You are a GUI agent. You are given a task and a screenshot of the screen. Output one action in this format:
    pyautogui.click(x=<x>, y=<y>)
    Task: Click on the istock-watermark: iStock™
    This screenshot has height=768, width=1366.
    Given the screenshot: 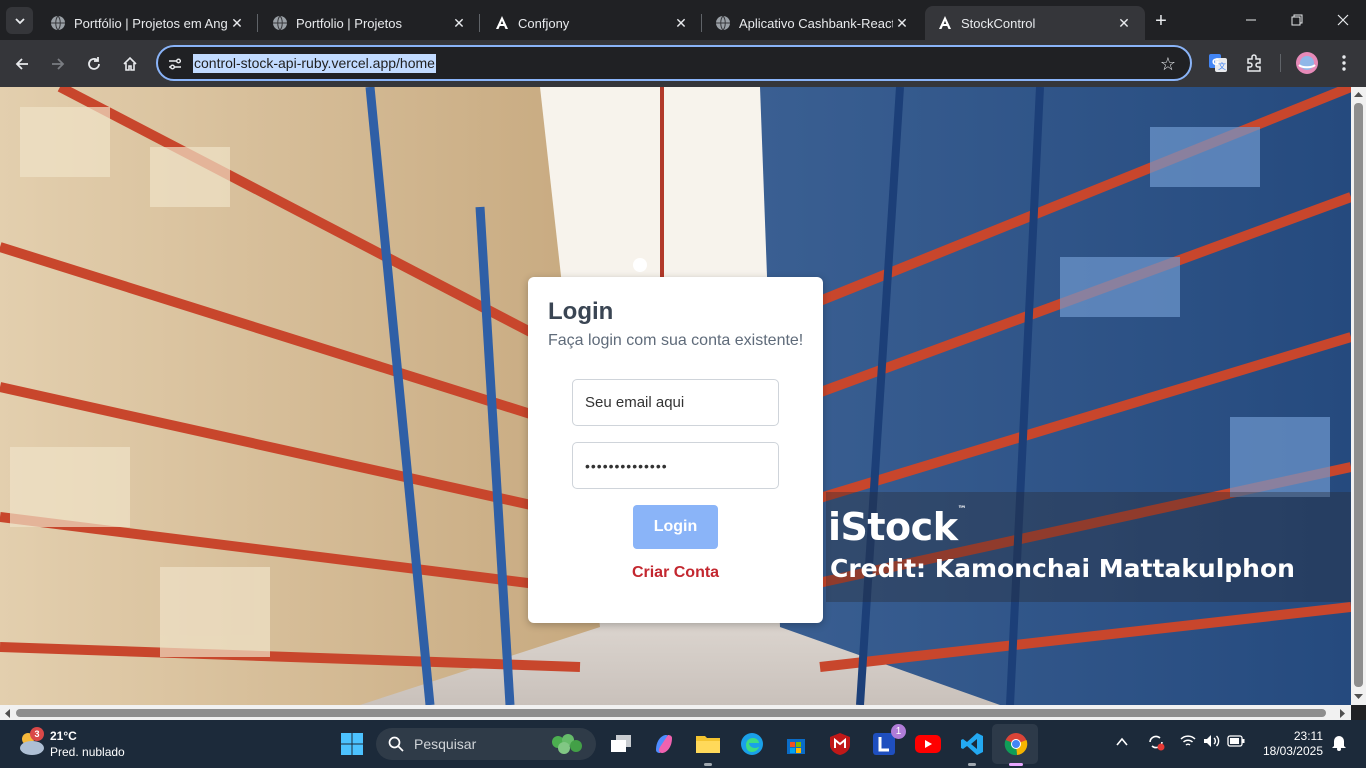 What is the action you would take?
    pyautogui.click(x=897, y=527)
    